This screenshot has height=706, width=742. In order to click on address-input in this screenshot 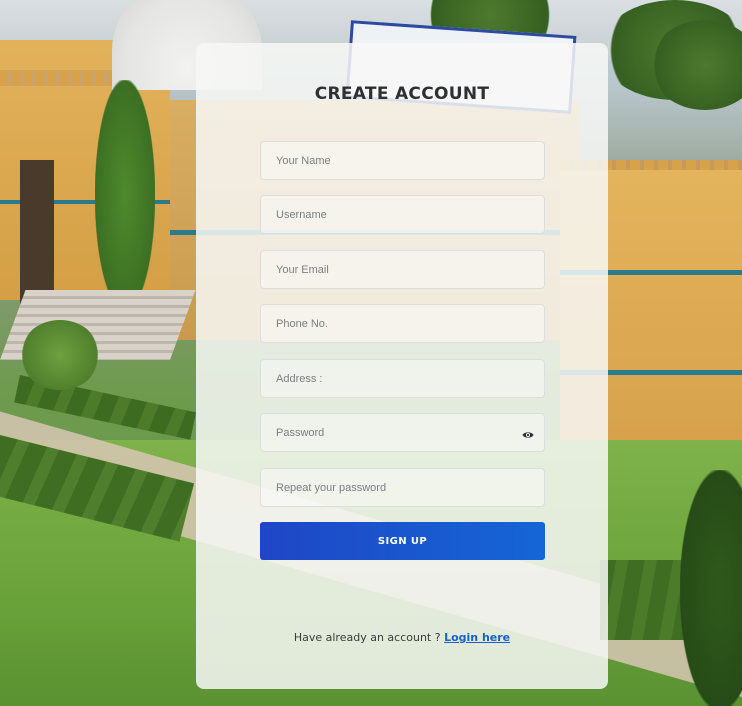, I will do `click(402, 378)`.